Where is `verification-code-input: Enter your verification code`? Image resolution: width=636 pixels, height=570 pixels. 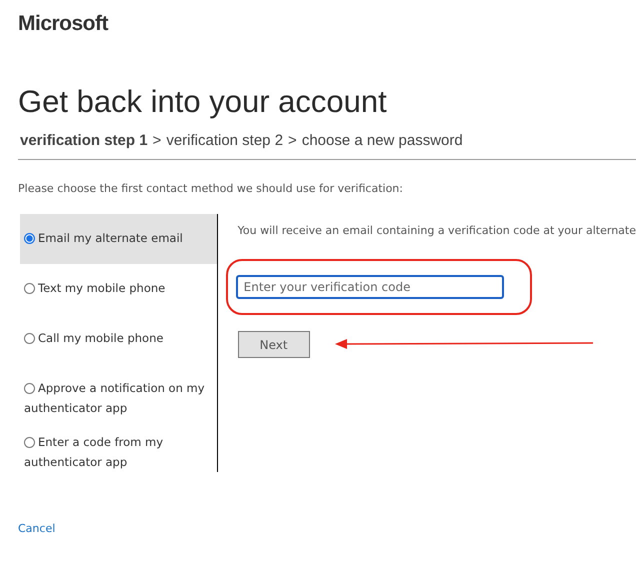 verification-code-input: Enter your verification code is located at coordinates (370, 287).